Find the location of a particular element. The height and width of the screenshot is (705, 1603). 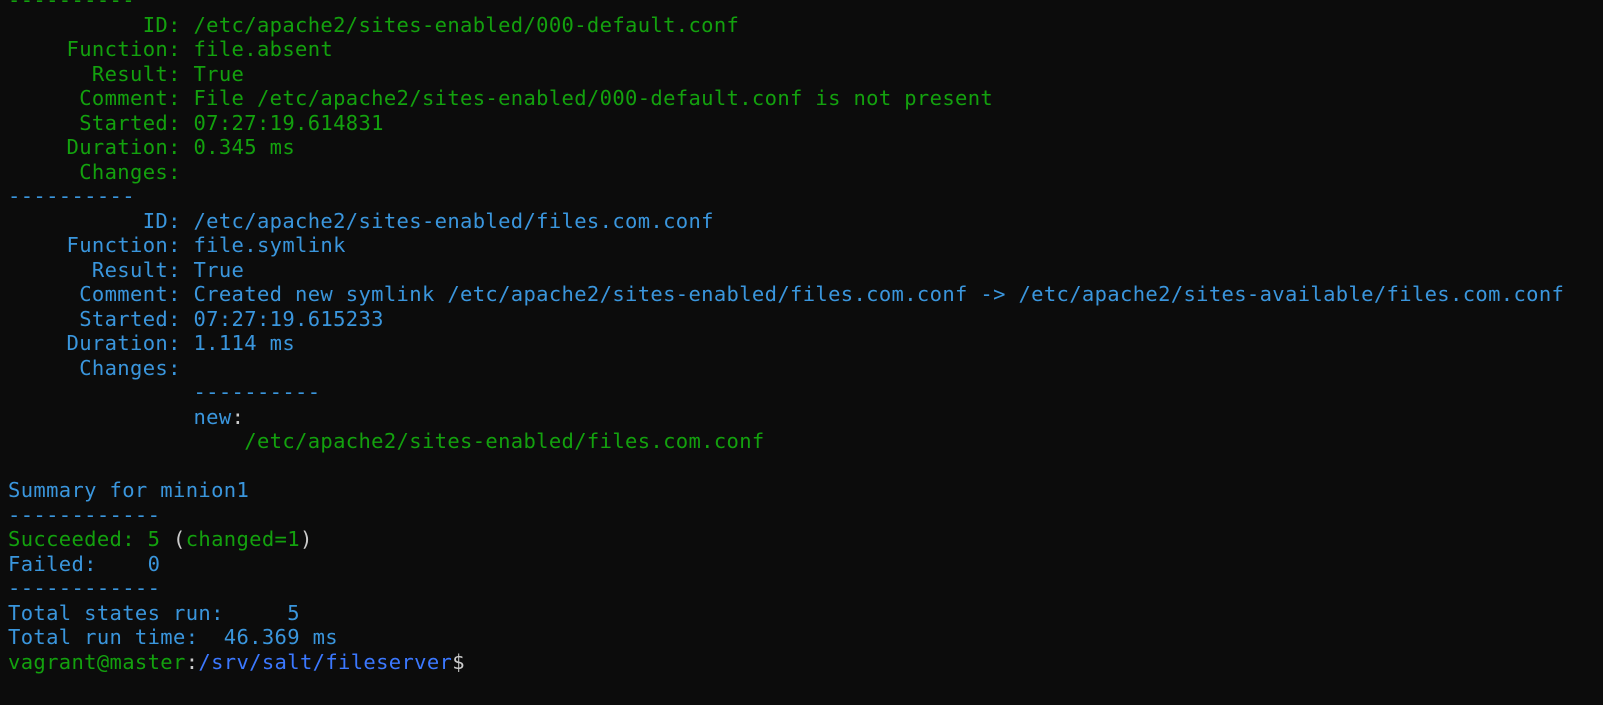

changes-key-line: new: is located at coordinates (219, 416).